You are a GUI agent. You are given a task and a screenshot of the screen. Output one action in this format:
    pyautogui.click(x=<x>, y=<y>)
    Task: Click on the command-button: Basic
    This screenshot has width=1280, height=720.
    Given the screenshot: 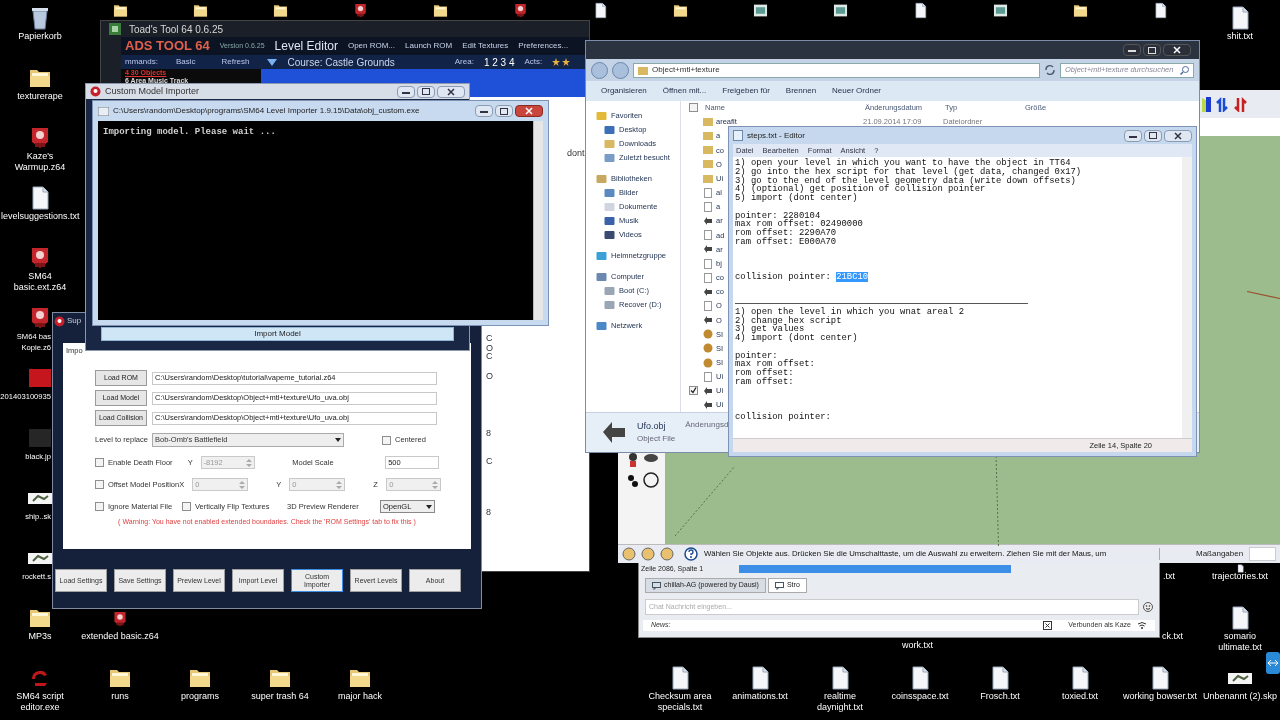 What is the action you would take?
    pyautogui.click(x=185, y=62)
    